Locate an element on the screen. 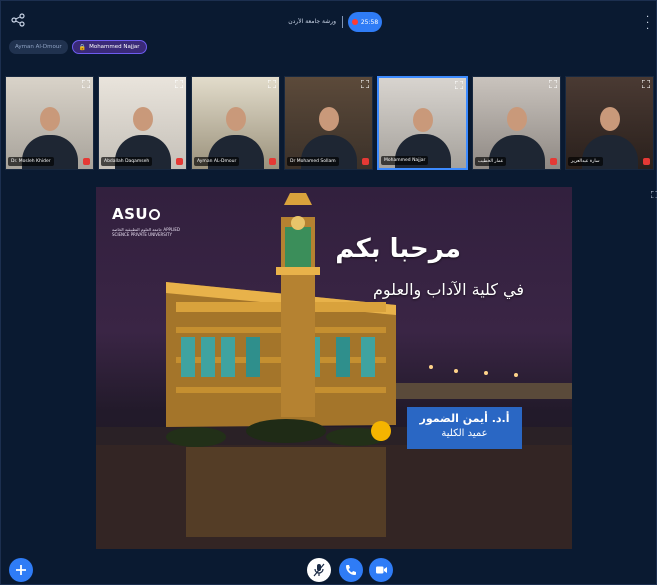 This screenshot has width=657, height=585. slide-logo: ASU is located at coordinates (136, 214).